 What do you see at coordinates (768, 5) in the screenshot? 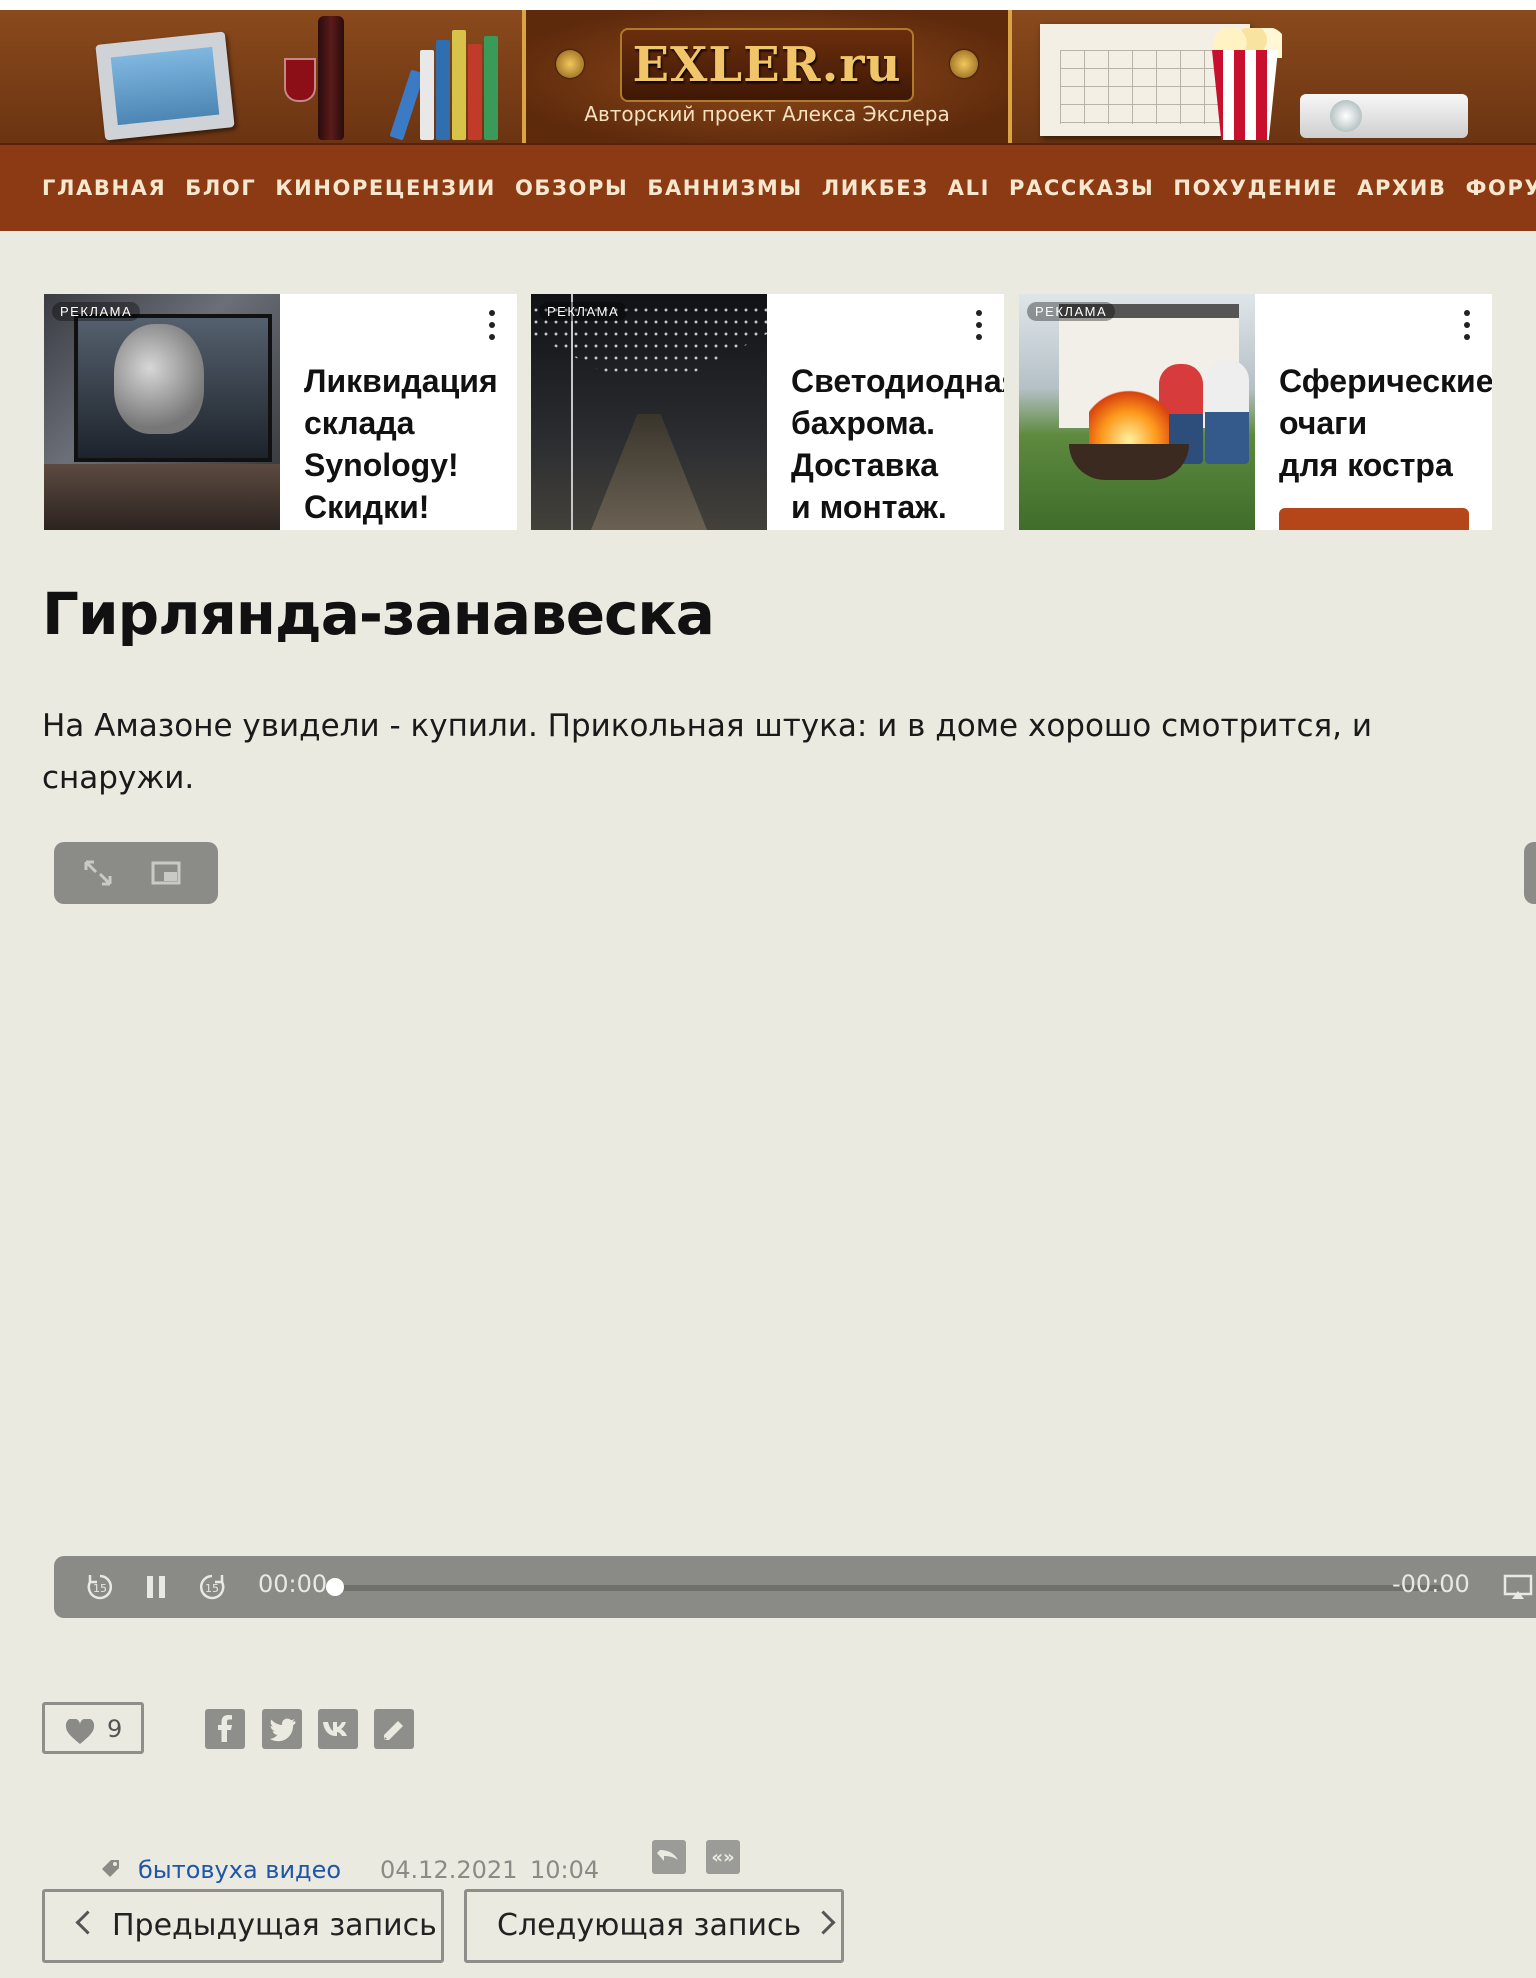
I see `top-strip` at bounding box center [768, 5].